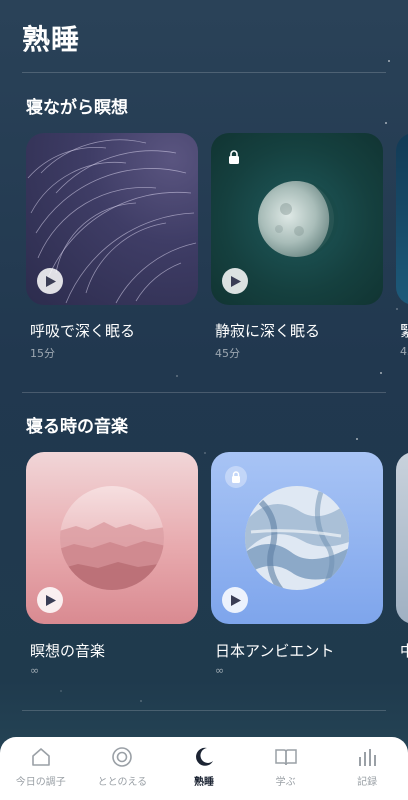 The image size is (408, 800). I want to click on tab-records: 記録, so click(367, 768).